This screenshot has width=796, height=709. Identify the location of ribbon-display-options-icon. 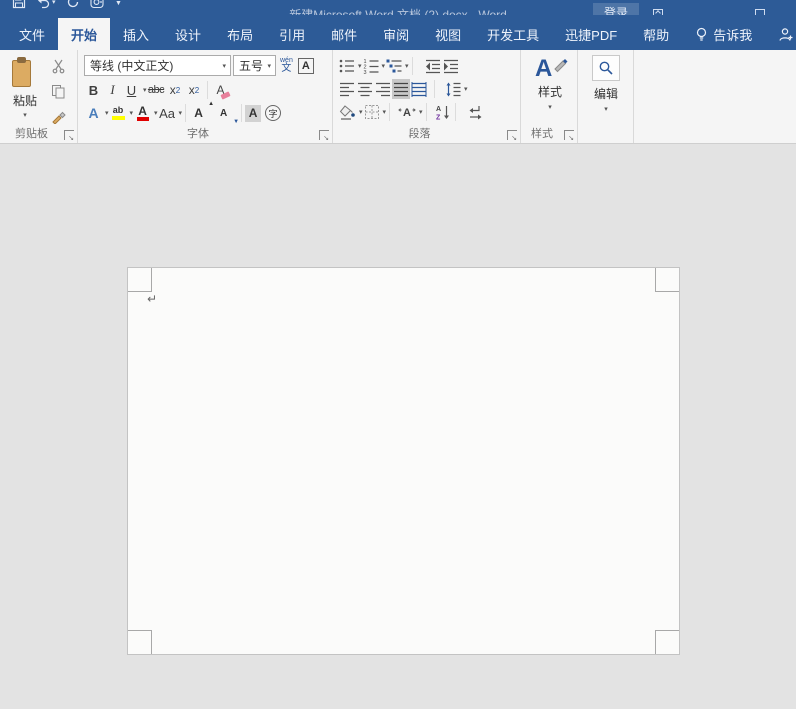
(658, 10).